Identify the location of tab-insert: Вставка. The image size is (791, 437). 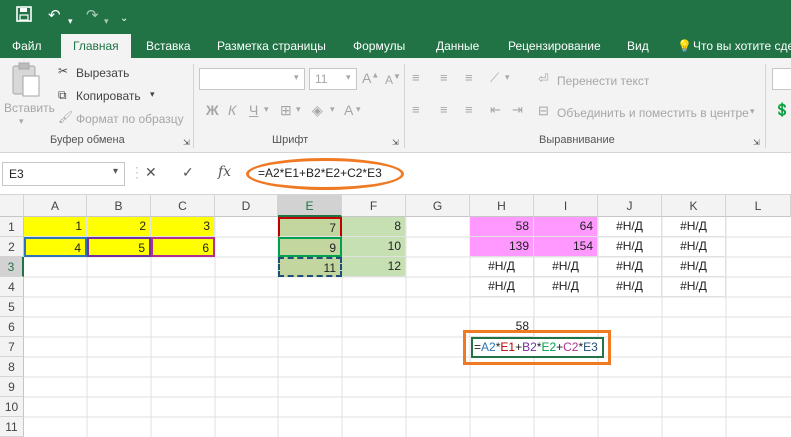
(168, 46).